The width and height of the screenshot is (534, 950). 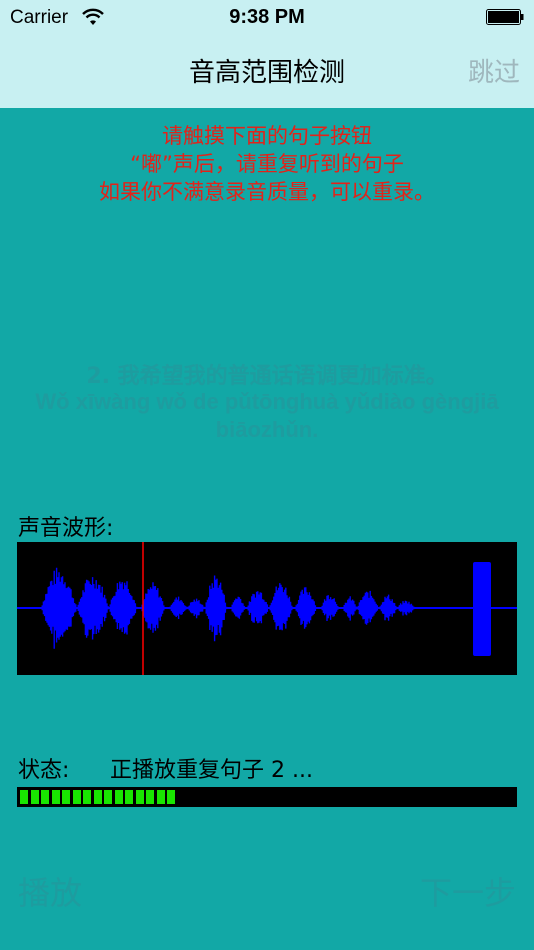 I want to click on progress-fill, so click(x=99, y=797).